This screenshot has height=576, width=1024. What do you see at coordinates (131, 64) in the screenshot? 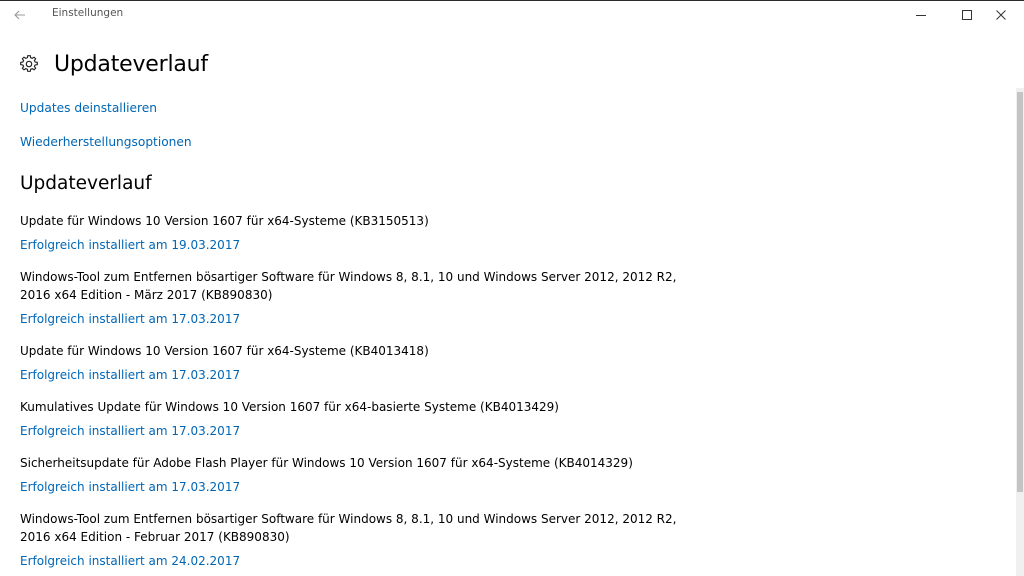
I see `page-title: Updateverlauf` at bounding box center [131, 64].